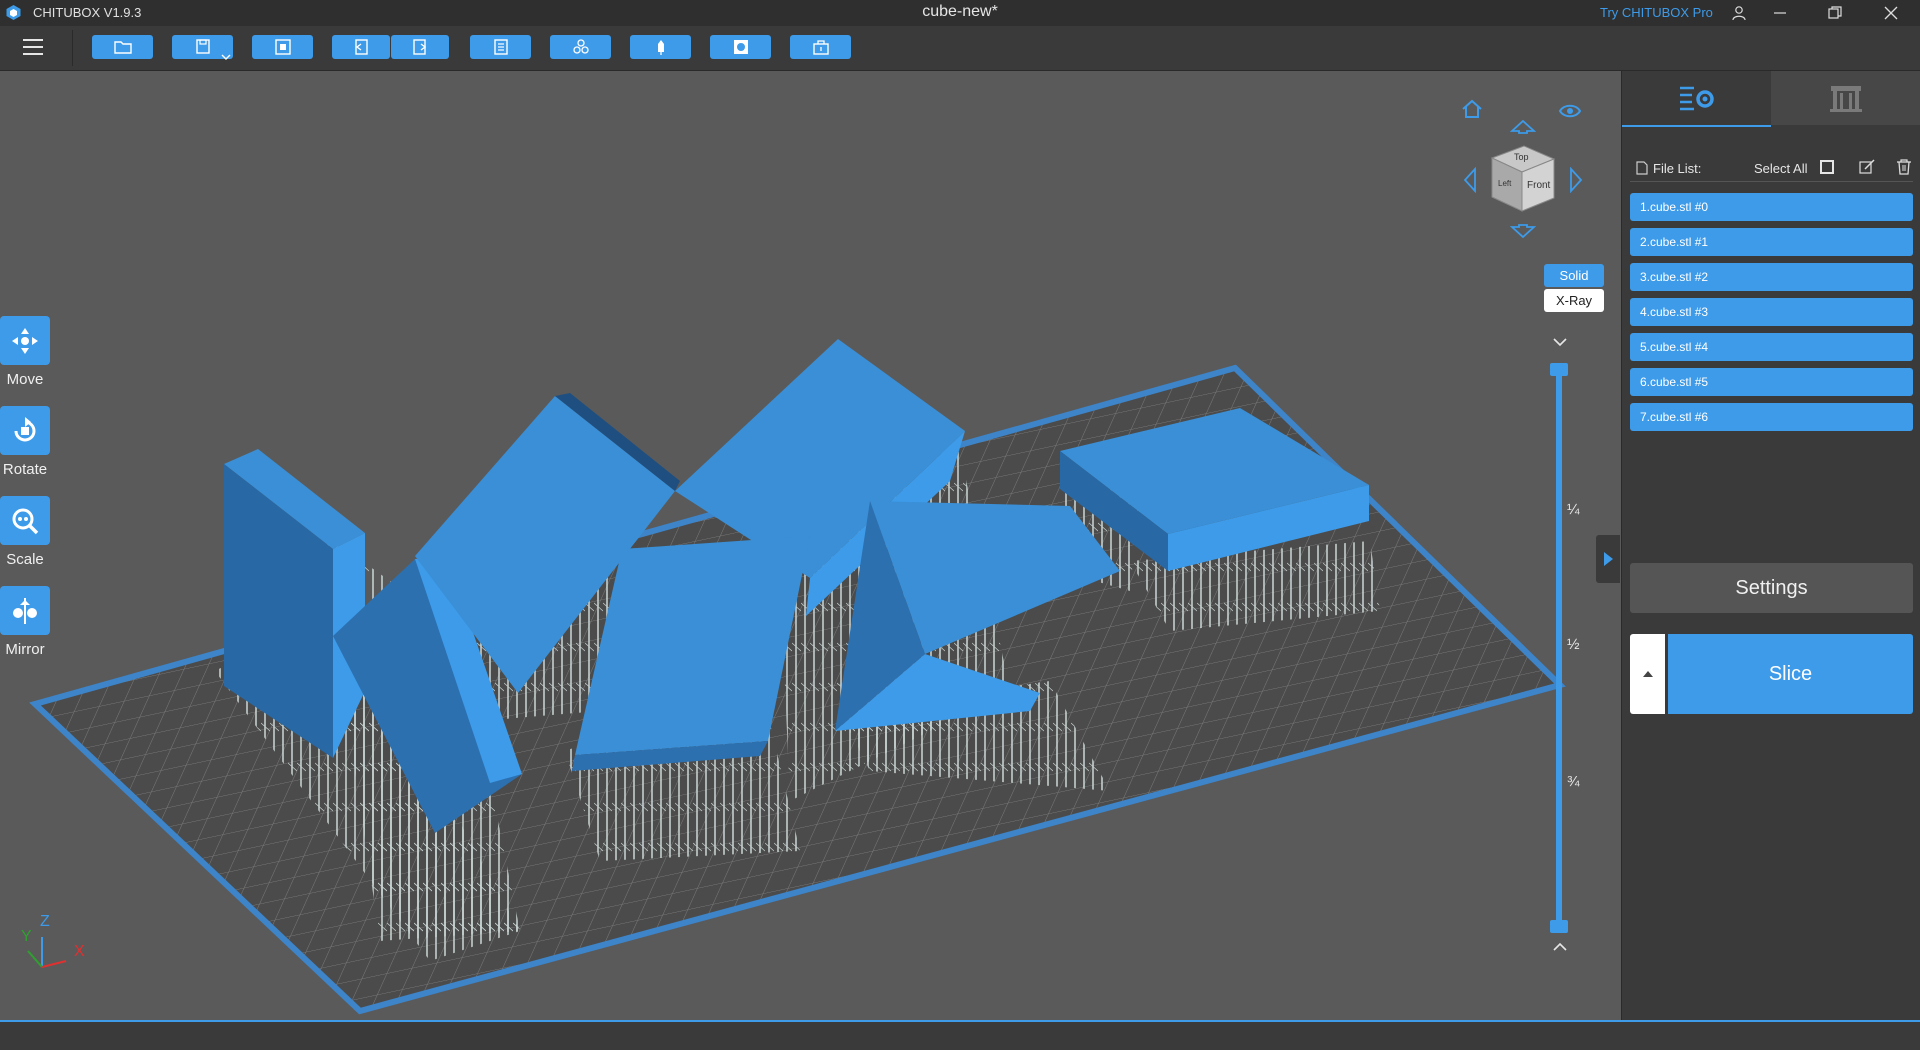 The width and height of the screenshot is (1920, 1050). I want to click on slider-expand-icon, so click(1560, 947).